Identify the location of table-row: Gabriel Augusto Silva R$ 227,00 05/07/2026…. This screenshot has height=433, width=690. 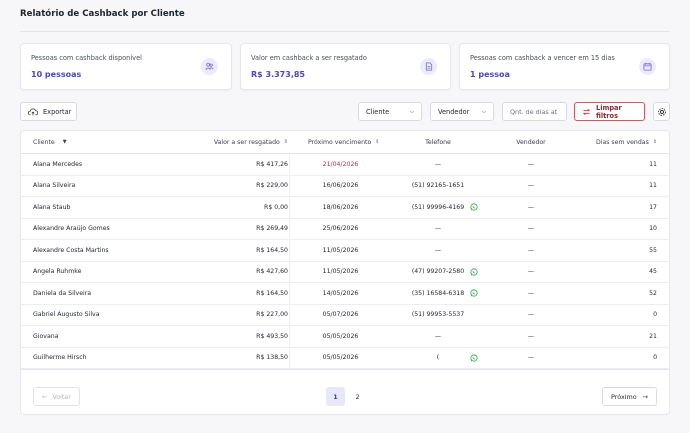
(345, 315).